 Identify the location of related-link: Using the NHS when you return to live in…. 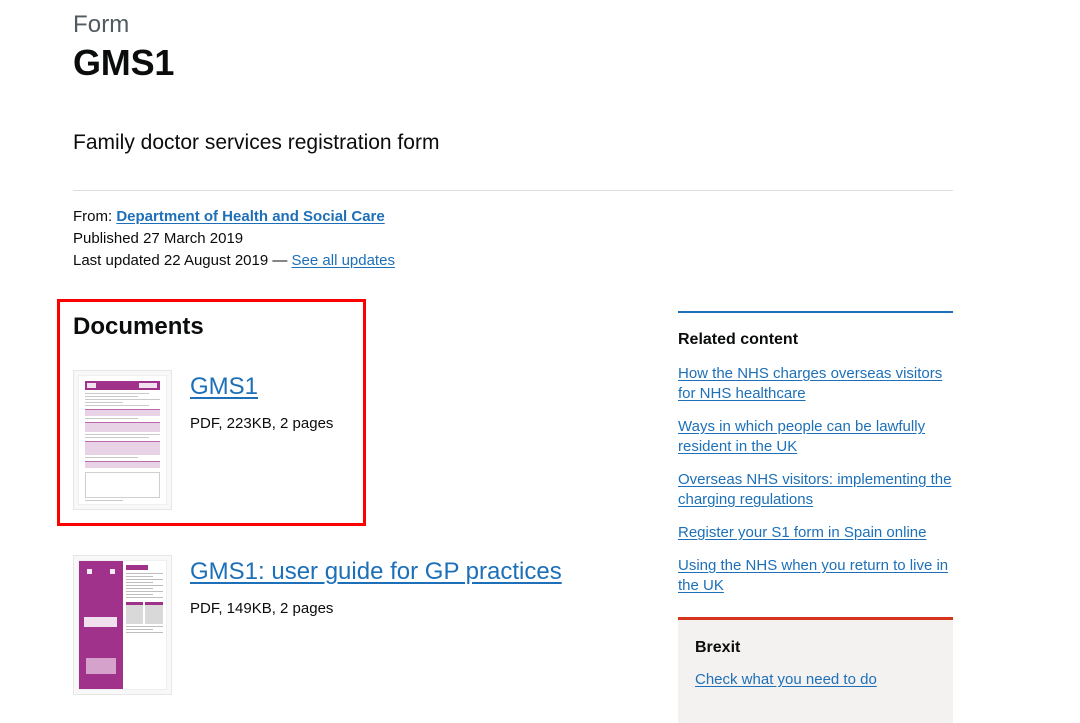
(815, 576).